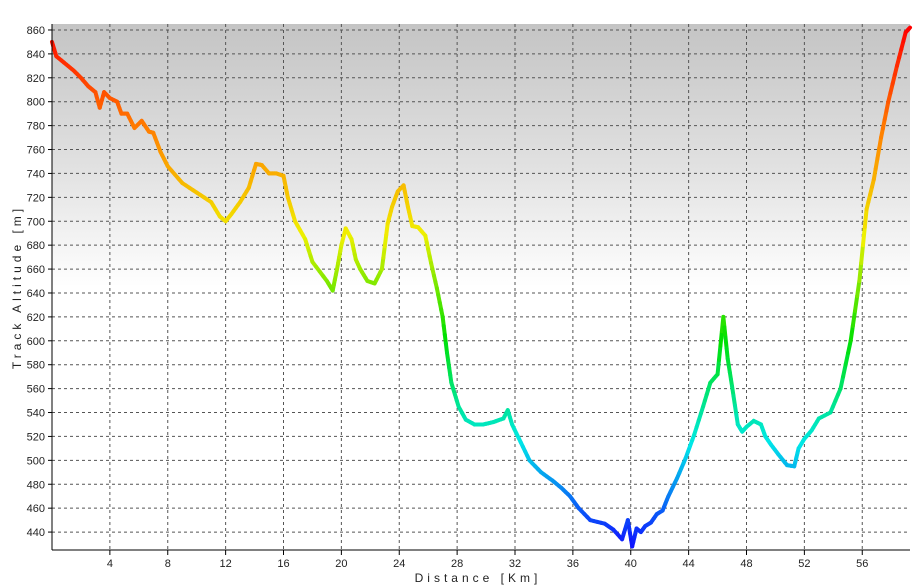  What do you see at coordinates (110, 564) in the screenshot?
I see `x-tick-label: 4` at bounding box center [110, 564].